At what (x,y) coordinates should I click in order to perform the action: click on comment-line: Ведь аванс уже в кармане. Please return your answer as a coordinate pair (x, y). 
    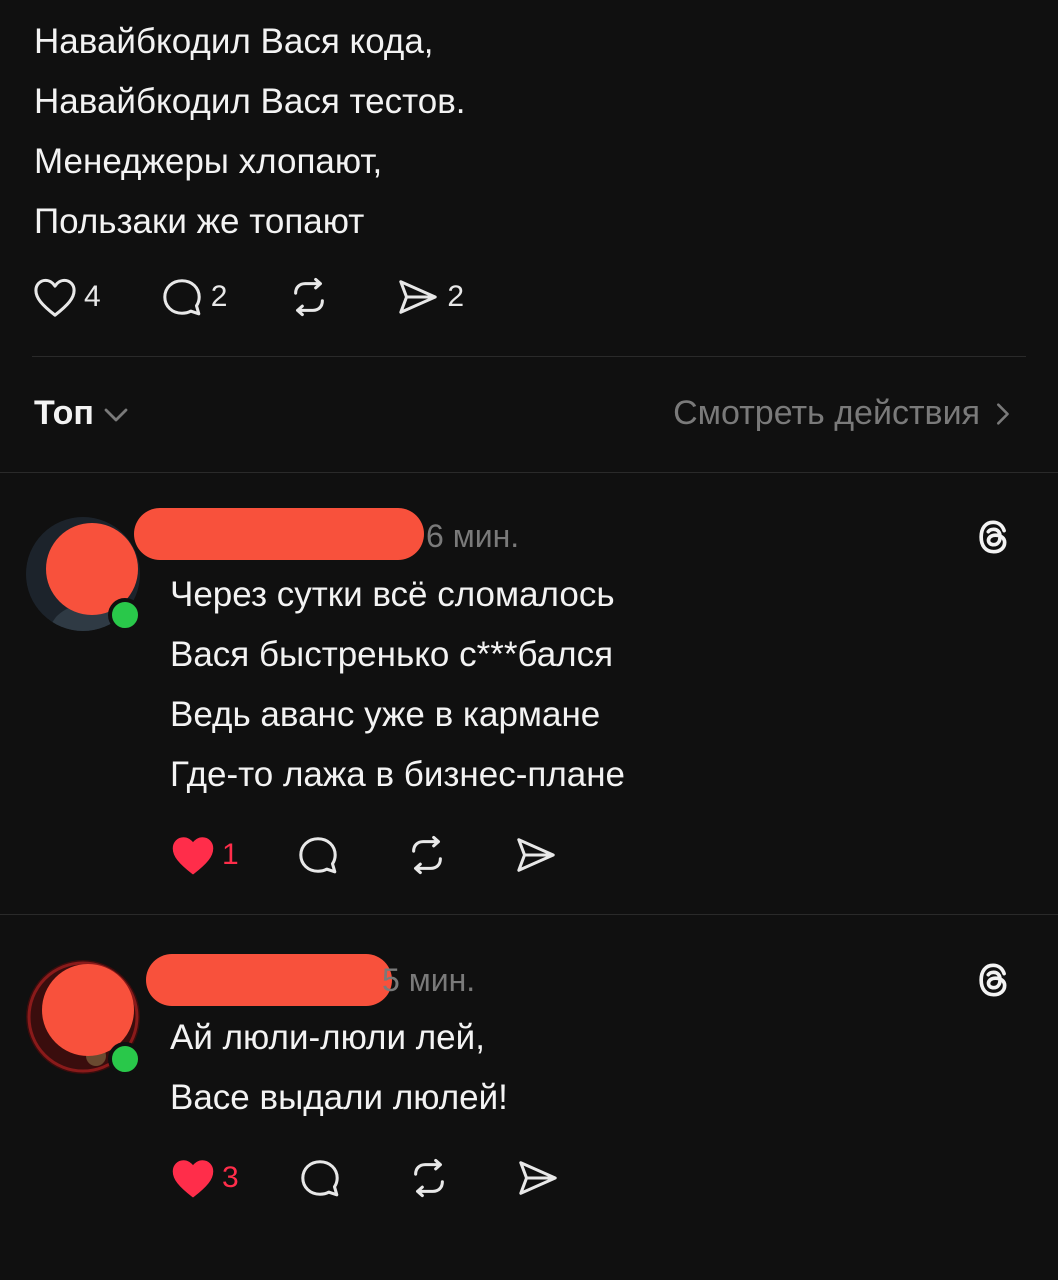
    Looking at the image, I should click on (385, 714).